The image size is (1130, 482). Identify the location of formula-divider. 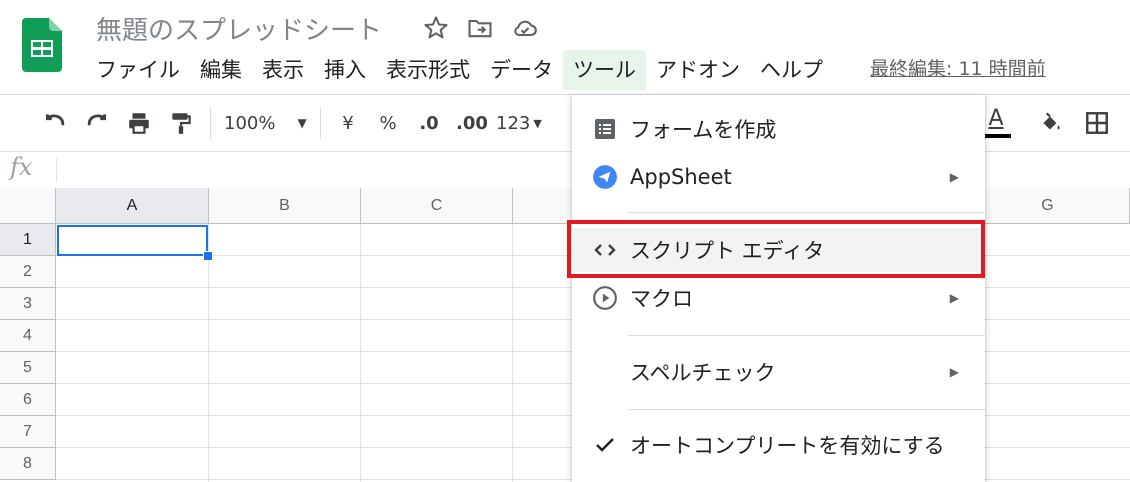
(56, 170).